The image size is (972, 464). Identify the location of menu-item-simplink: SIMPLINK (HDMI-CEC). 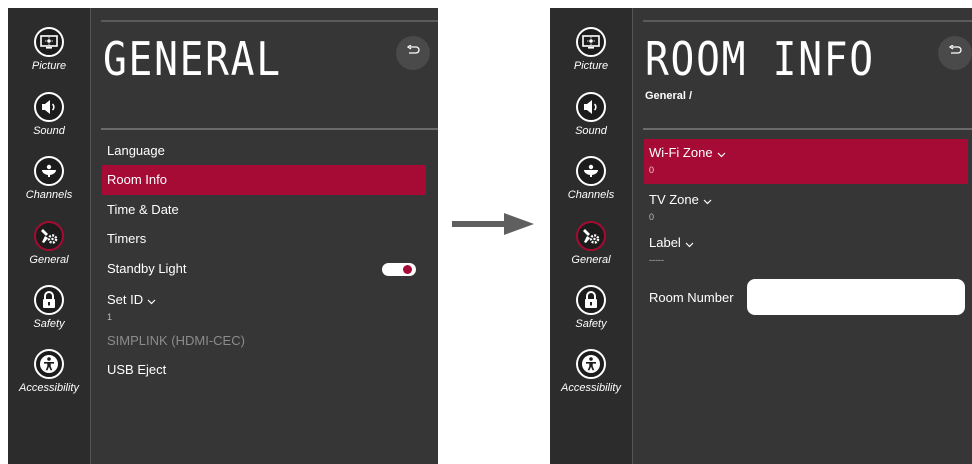
(264, 341).